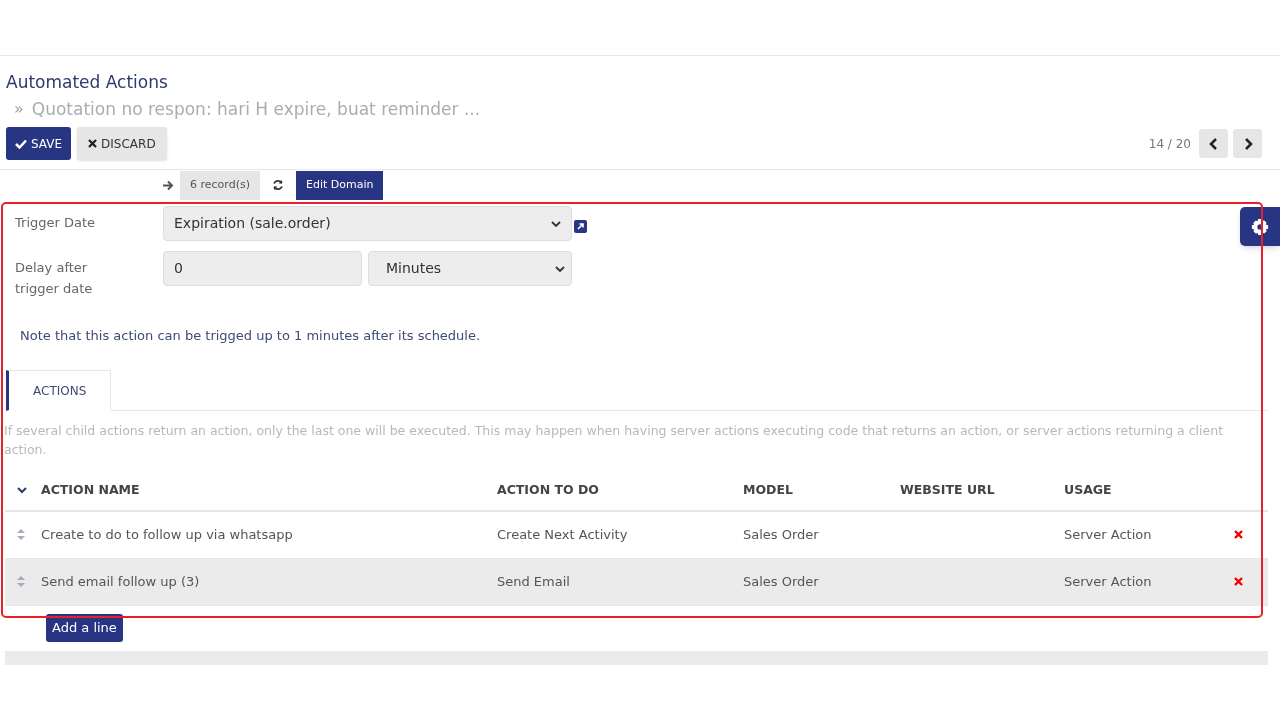 The height and width of the screenshot is (720, 1280). Describe the element at coordinates (39, 143) in the screenshot. I see `save-button: SAVE` at that location.